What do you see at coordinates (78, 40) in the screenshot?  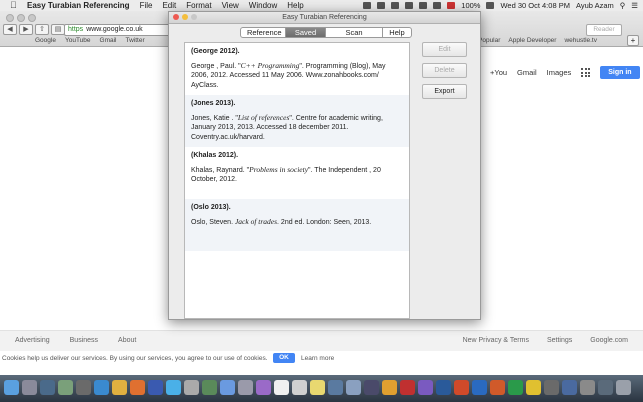 I see `bookmark-youtube: YouTube` at bounding box center [78, 40].